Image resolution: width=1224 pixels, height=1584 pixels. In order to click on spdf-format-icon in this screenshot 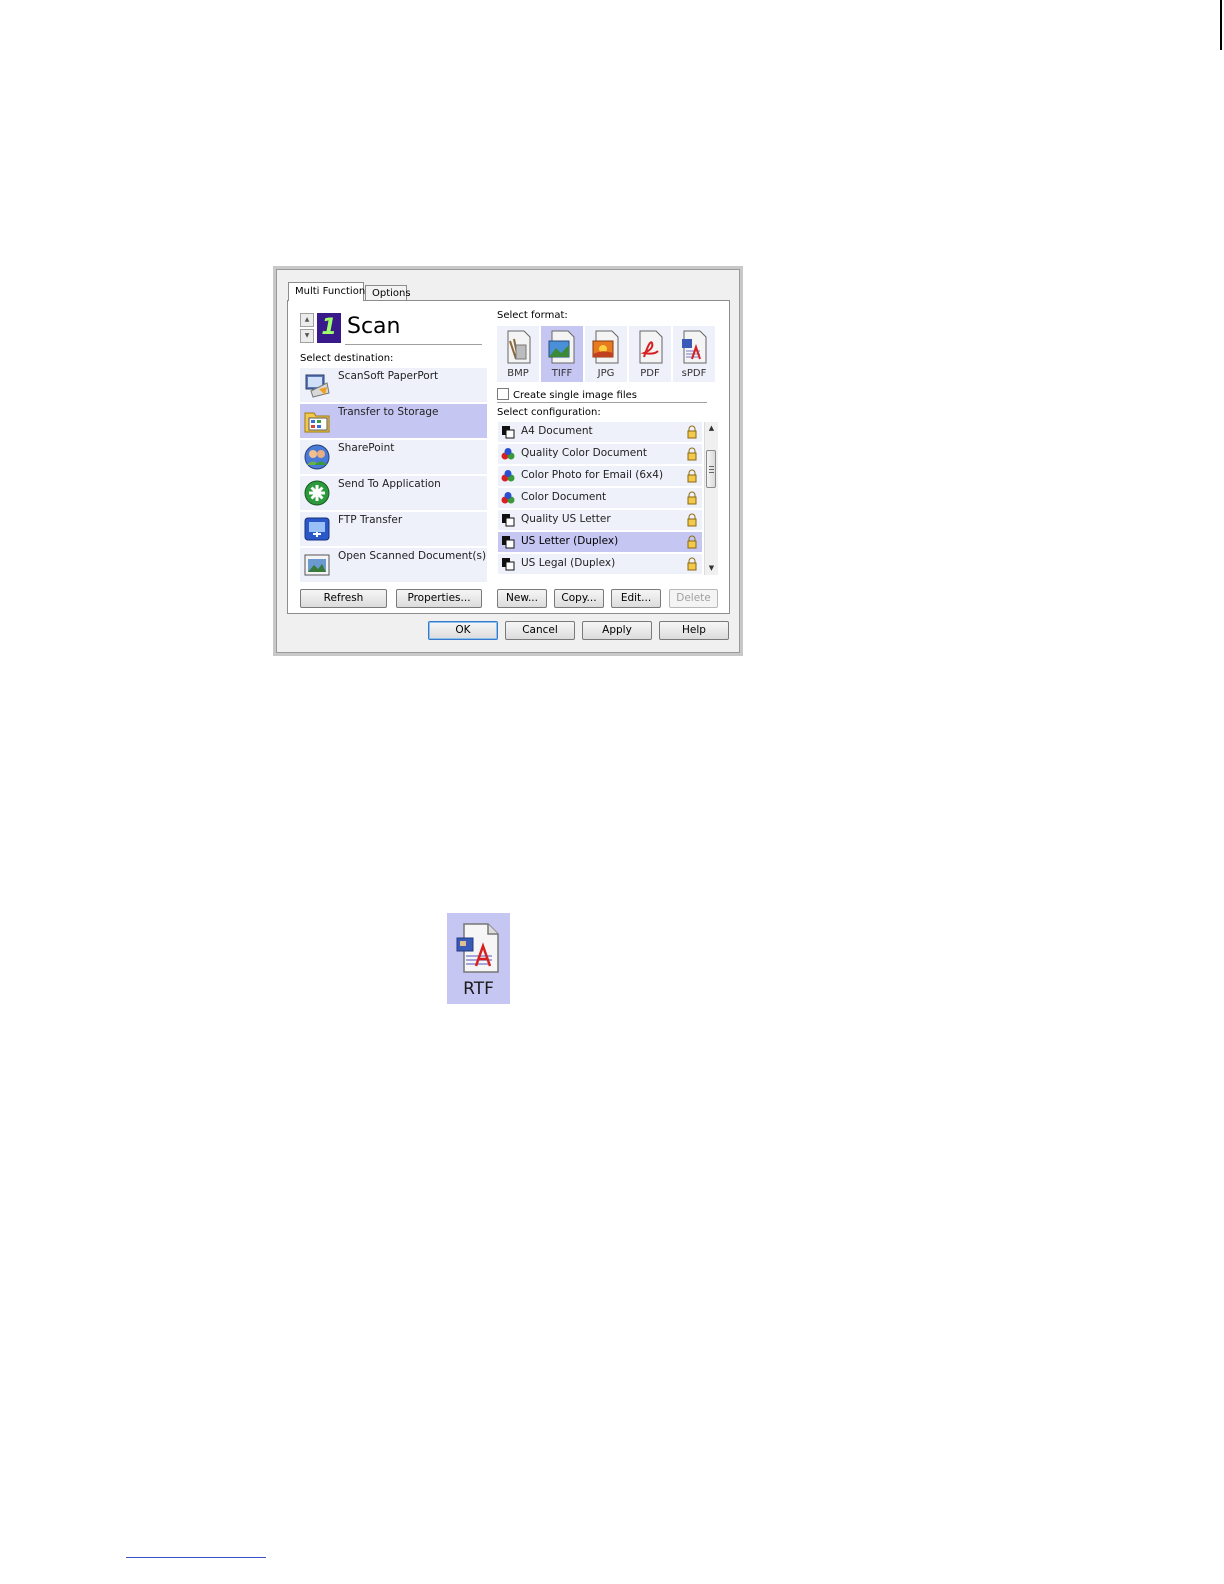, I will do `click(694, 347)`.